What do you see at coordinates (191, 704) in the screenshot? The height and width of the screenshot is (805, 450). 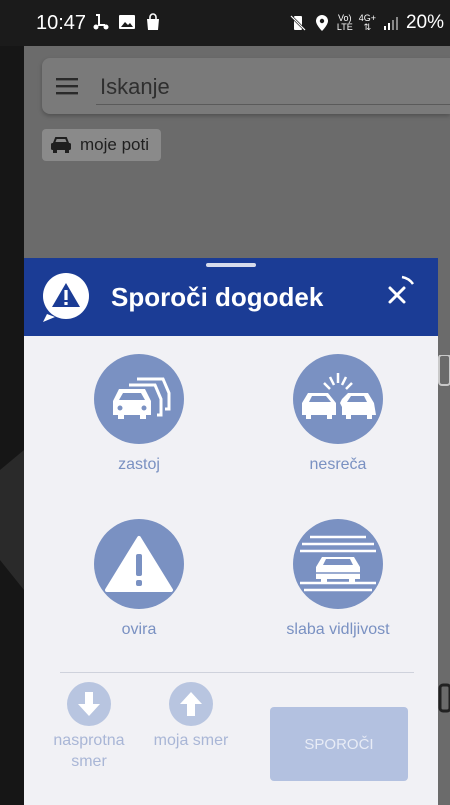 I see `arrow-up-icon` at bounding box center [191, 704].